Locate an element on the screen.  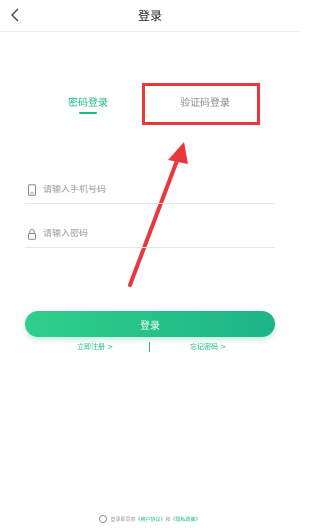
auth-links: 立即注册 > 忘记密码 > is located at coordinates (150, 349).